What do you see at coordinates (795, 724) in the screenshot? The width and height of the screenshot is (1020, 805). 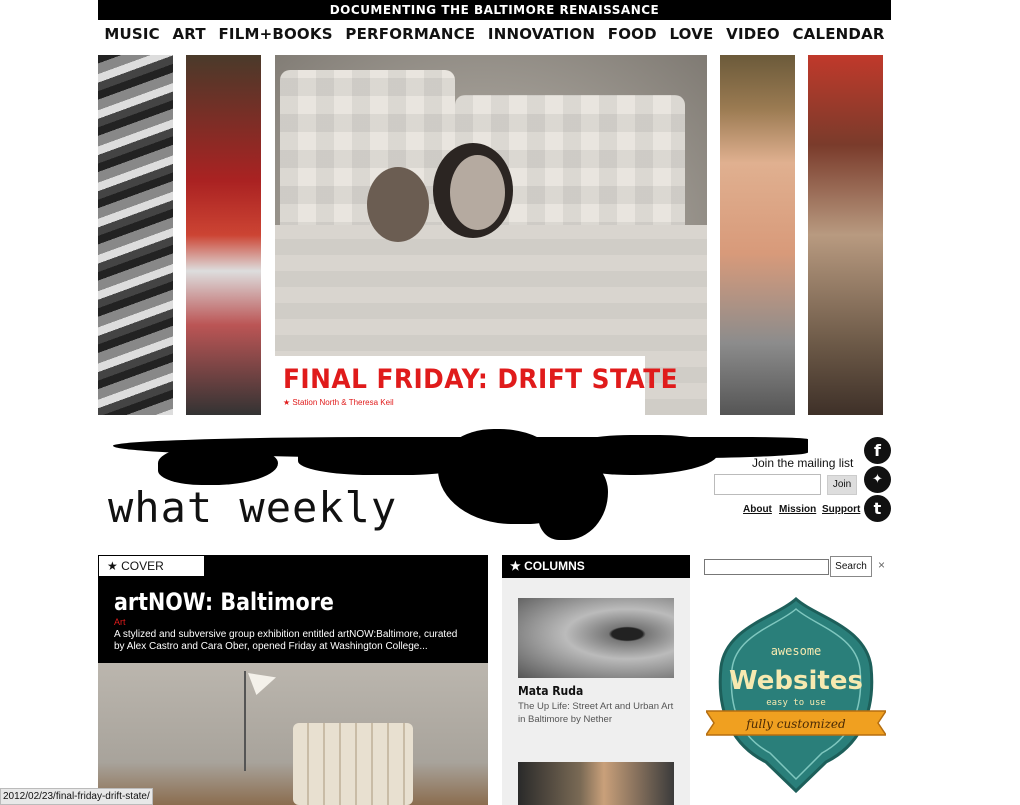 I see `badge-ribbon-text: fully customized` at bounding box center [795, 724].